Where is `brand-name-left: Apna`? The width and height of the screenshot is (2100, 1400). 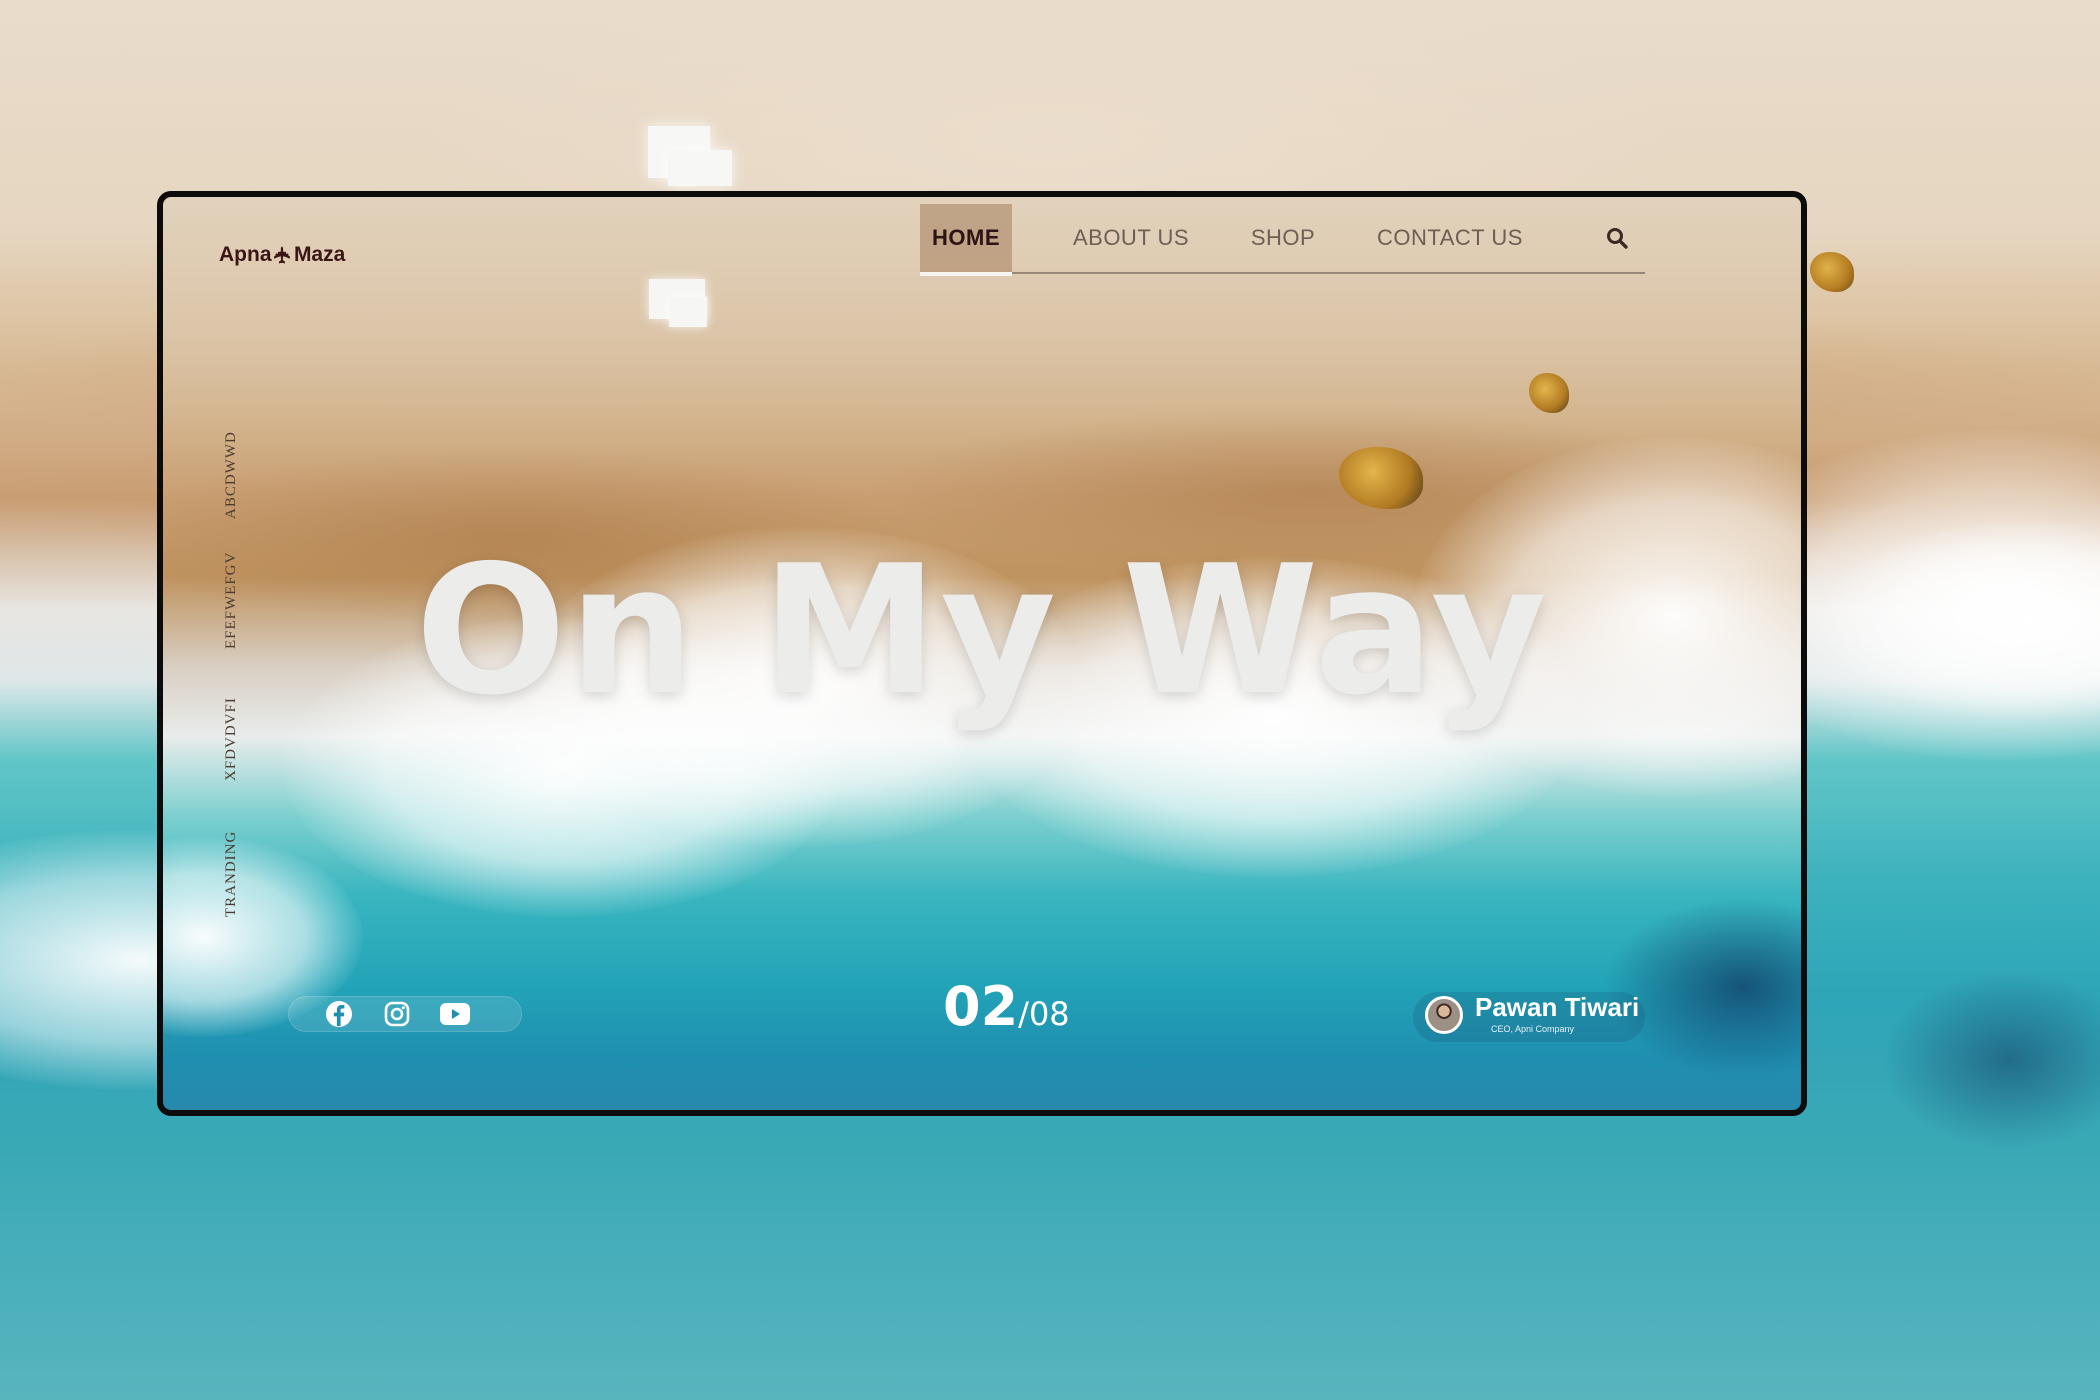
brand-name-left: Apna is located at coordinates (245, 254).